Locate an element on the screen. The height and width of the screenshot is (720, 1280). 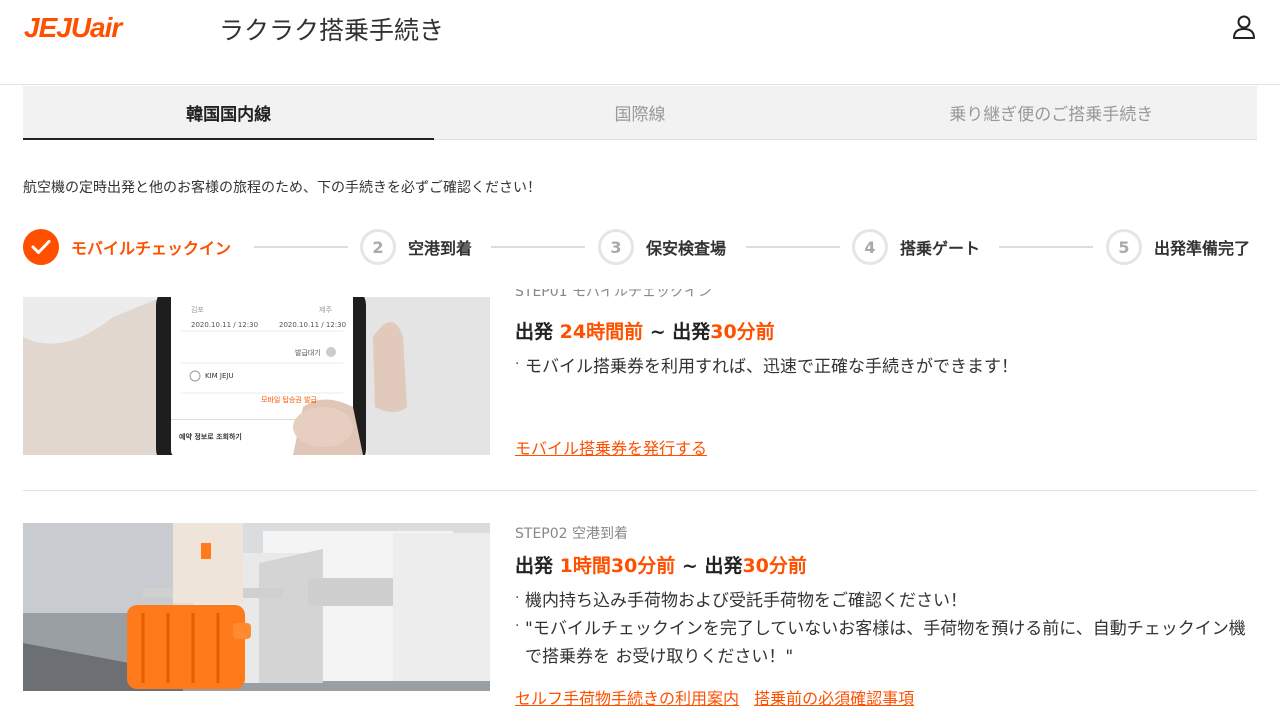
tab-international: 国際線 is located at coordinates (639, 112).